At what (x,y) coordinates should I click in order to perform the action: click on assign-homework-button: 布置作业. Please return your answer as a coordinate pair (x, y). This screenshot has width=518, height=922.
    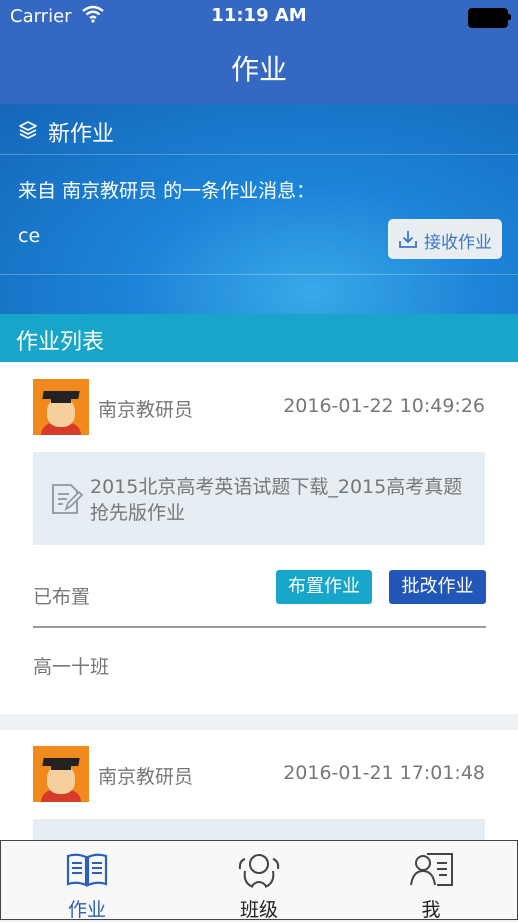
    Looking at the image, I should click on (324, 587).